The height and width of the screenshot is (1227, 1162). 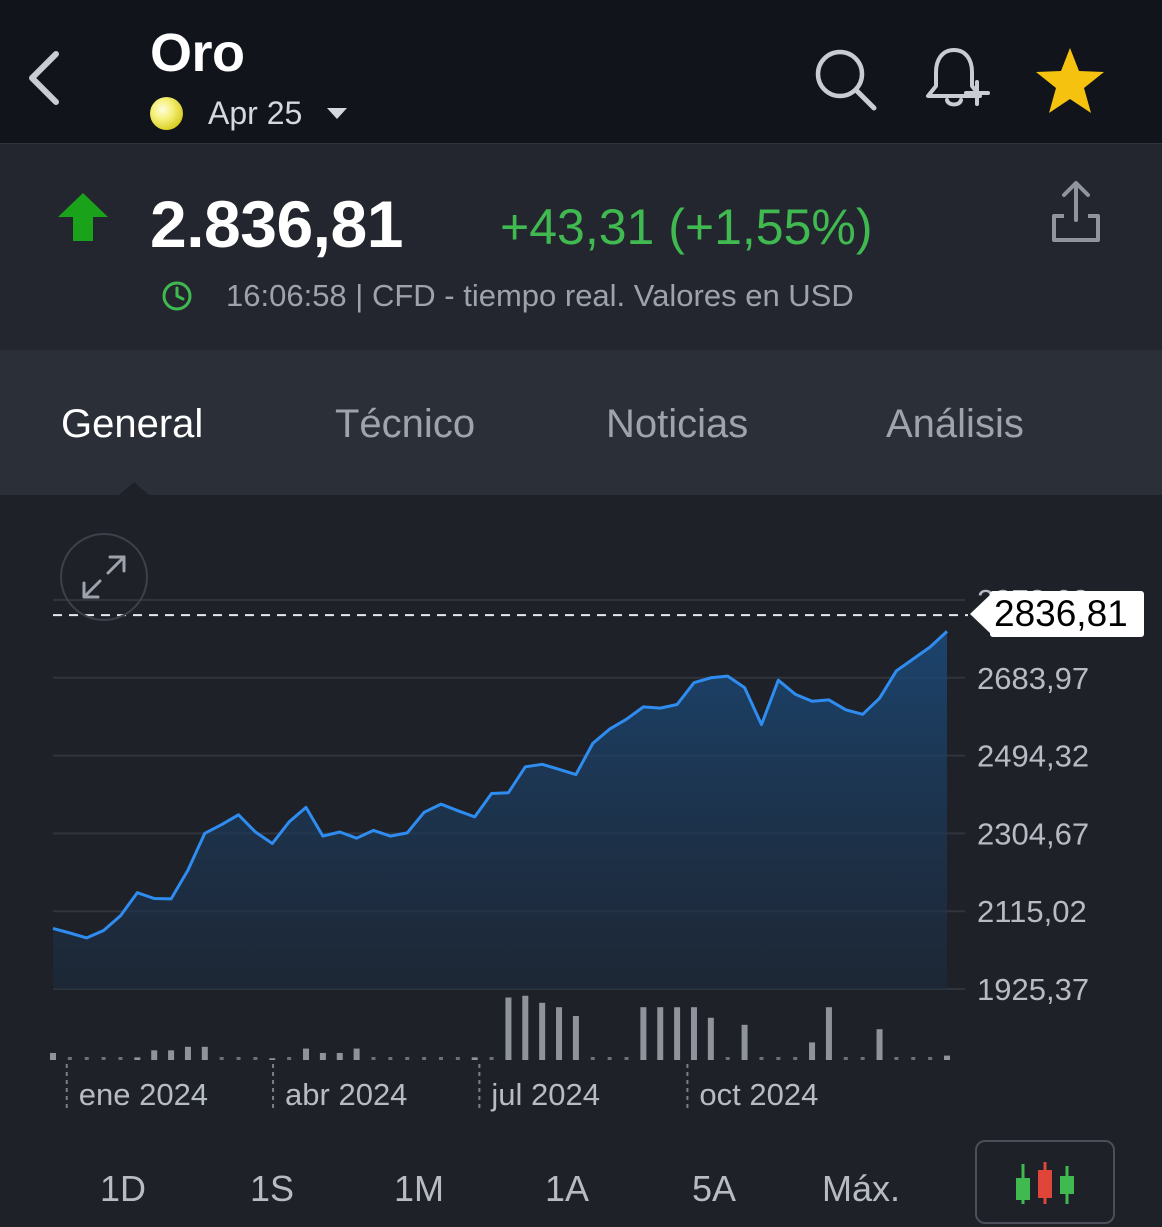 What do you see at coordinates (197, 53) in the screenshot?
I see `instrument-title: Oro` at bounding box center [197, 53].